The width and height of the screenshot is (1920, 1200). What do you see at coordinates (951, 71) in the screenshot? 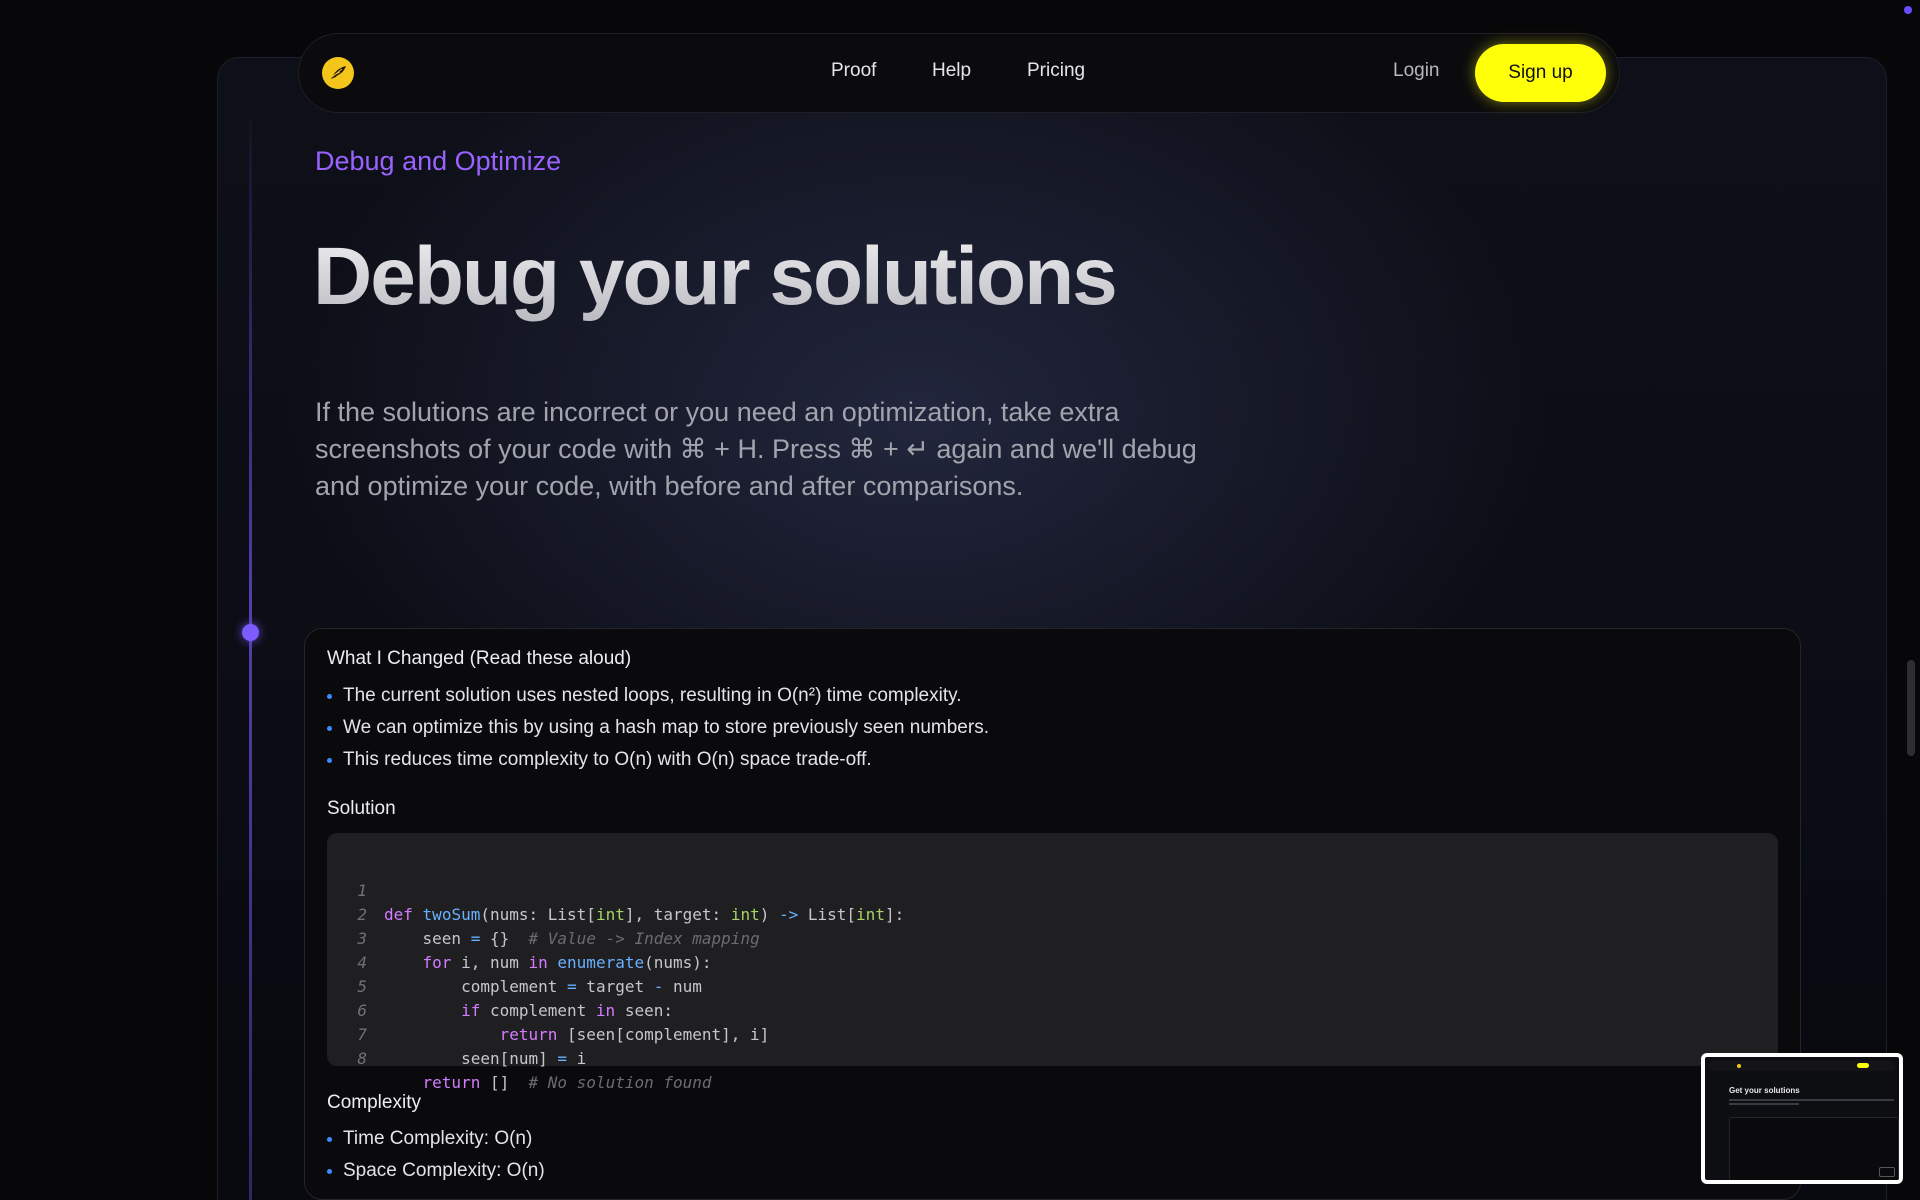
I see `nav-link-help: Help` at bounding box center [951, 71].